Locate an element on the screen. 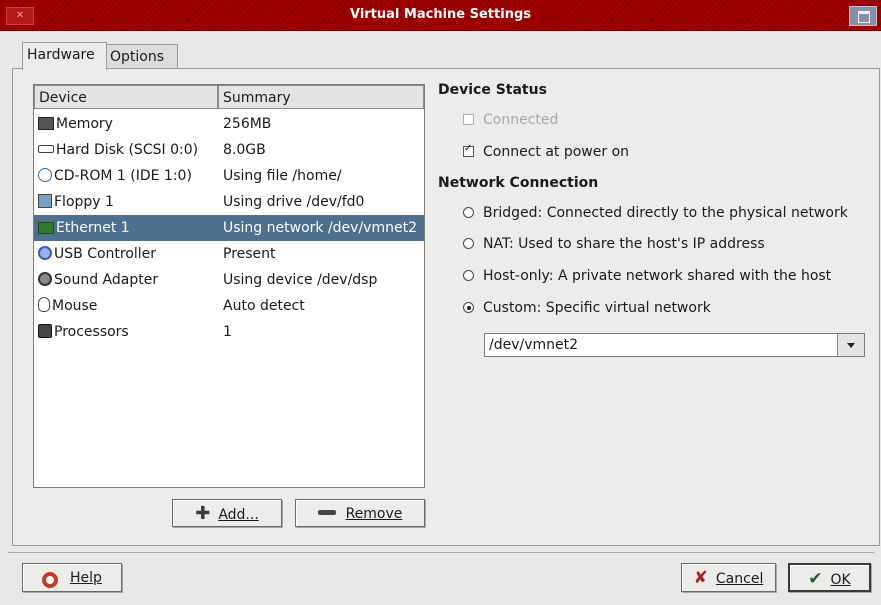 The height and width of the screenshot is (605, 881). tab-options: Options is located at coordinates (141, 57).